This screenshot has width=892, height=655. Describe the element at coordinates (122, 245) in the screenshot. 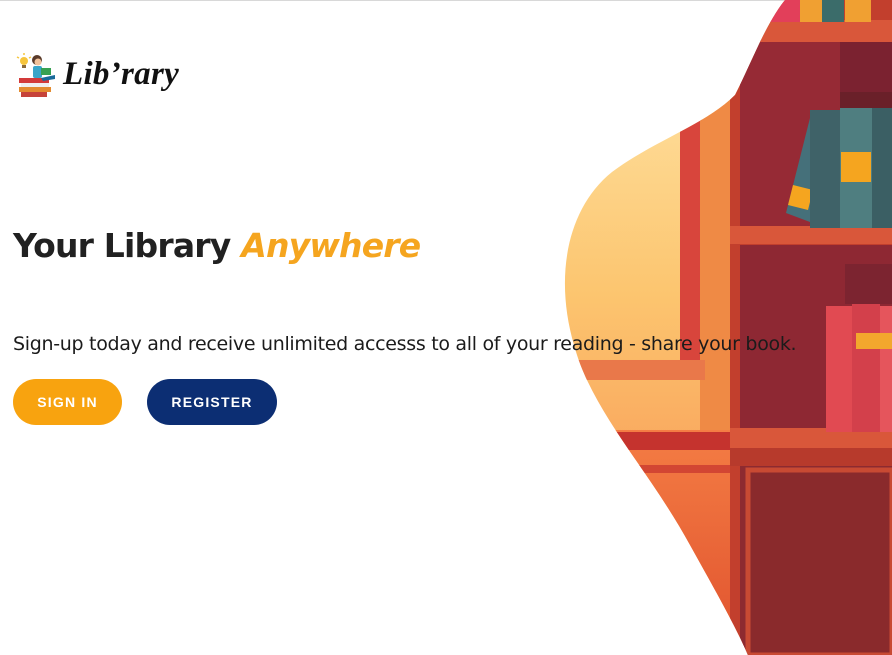

I see `headline-main: Your Library` at that location.